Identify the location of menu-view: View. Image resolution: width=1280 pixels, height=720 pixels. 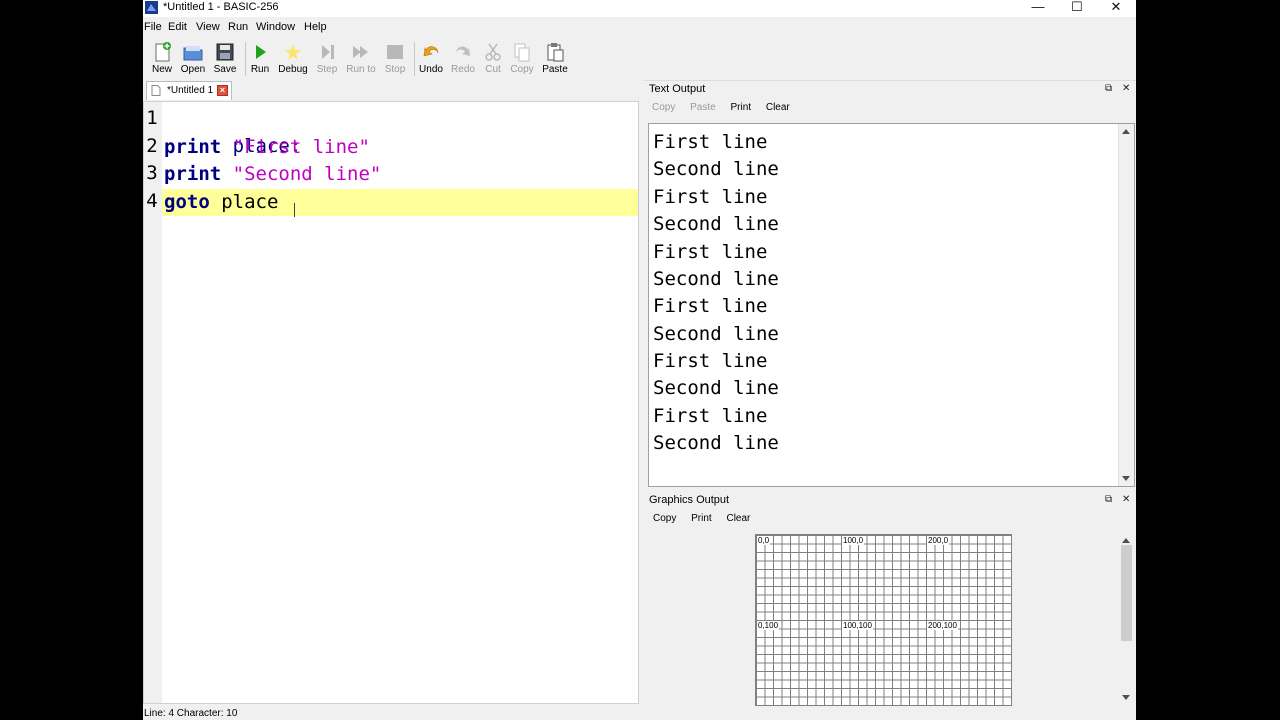
(208, 27).